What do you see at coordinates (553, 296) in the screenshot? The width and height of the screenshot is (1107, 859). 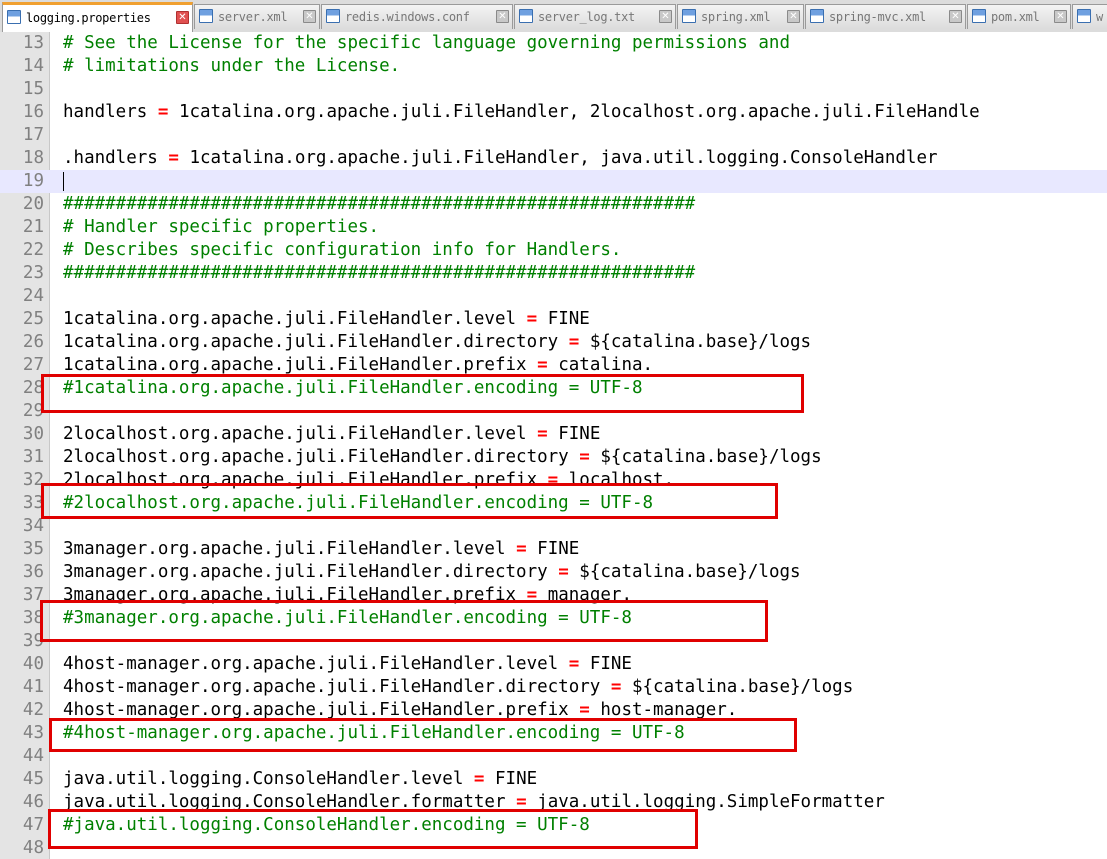 I see `code-line: 24` at bounding box center [553, 296].